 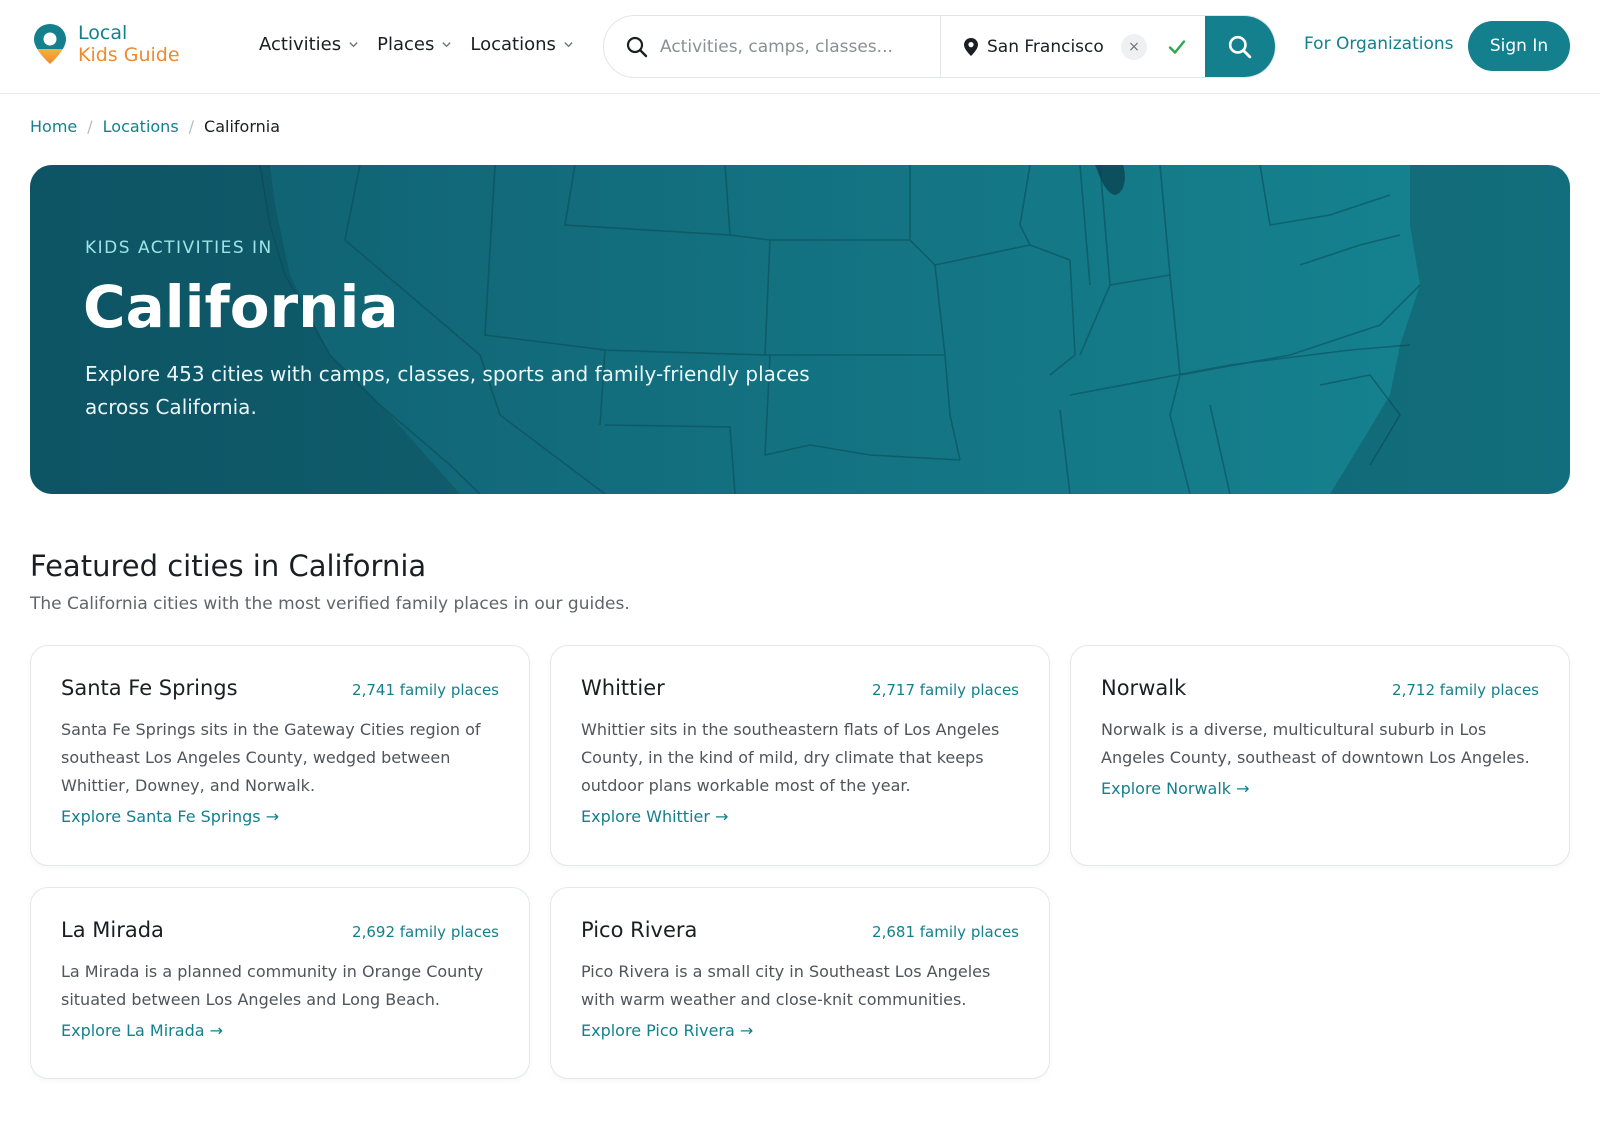 I want to click on location-search: ×, so click(x=1108, y=46).